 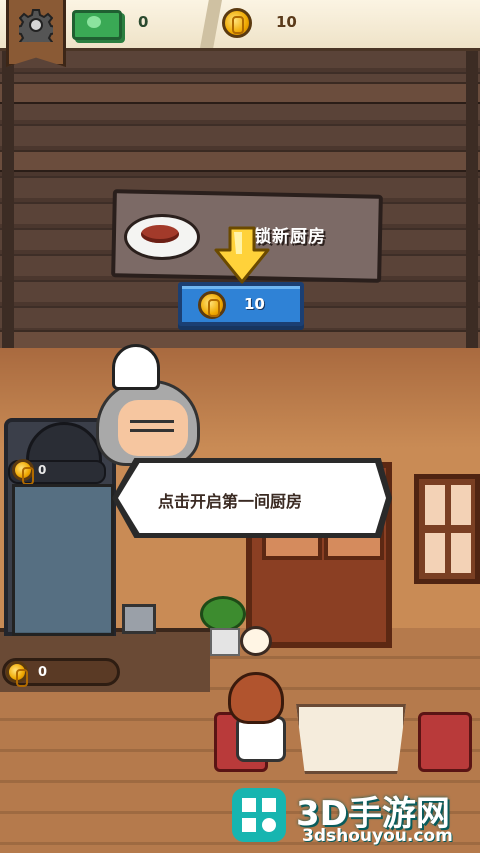 What do you see at coordinates (223, 614) in the screenshot?
I see `plant-icon` at bounding box center [223, 614].